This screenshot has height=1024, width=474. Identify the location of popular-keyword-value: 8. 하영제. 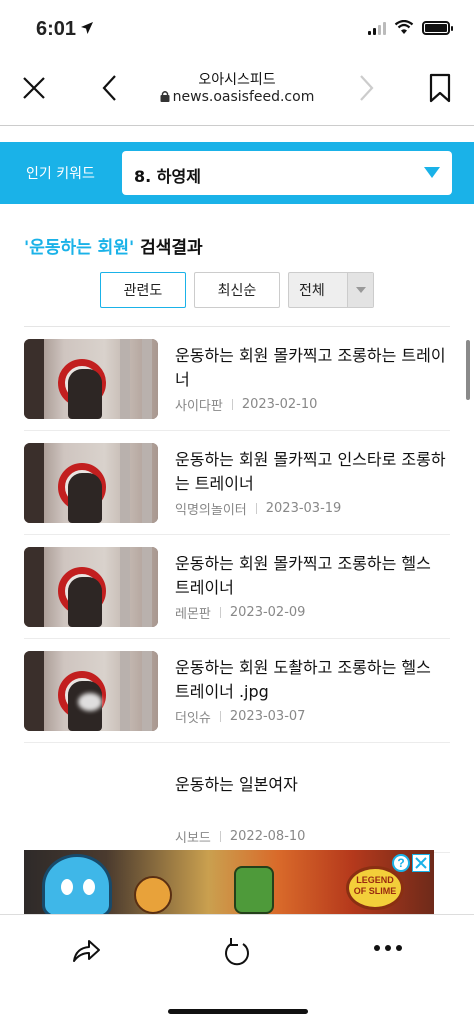
(167, 176).